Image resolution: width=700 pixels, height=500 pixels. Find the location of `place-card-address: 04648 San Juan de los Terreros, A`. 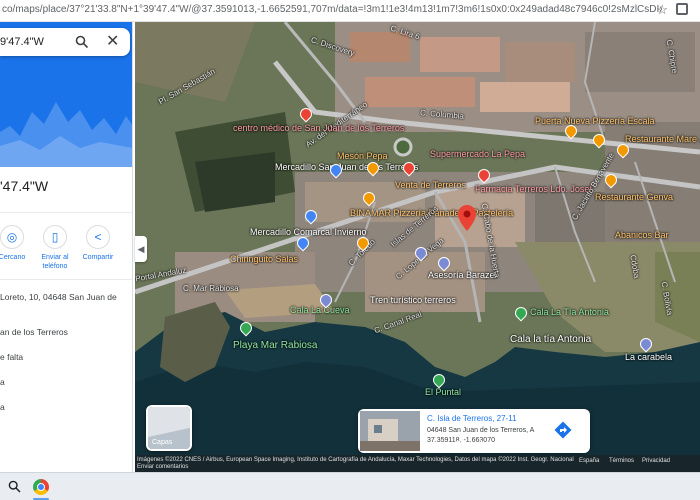

place-card-address: 04648 San Juan de los Terreros, A is located at coordinates (481, 430).